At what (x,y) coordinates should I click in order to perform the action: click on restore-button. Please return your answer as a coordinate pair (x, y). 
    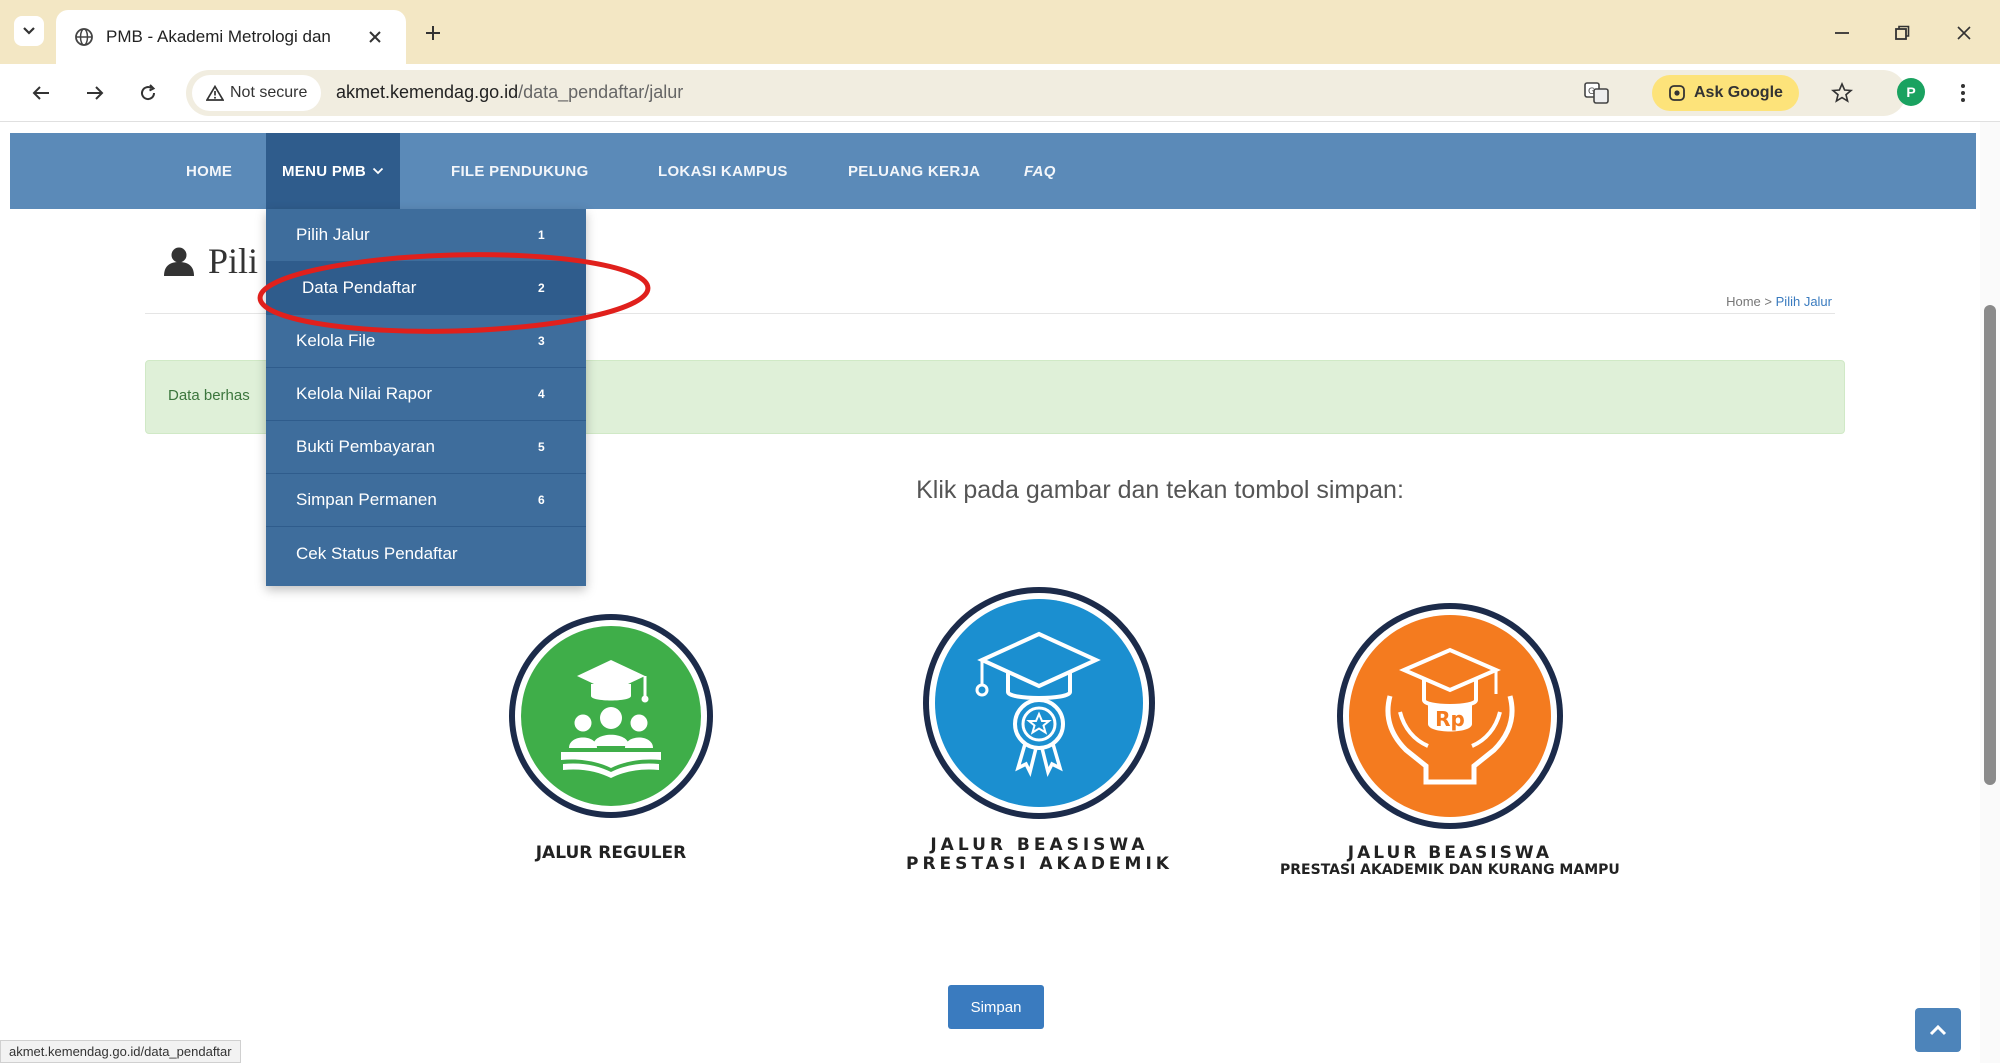
    Looking at the image, I should click on (1902, 33).